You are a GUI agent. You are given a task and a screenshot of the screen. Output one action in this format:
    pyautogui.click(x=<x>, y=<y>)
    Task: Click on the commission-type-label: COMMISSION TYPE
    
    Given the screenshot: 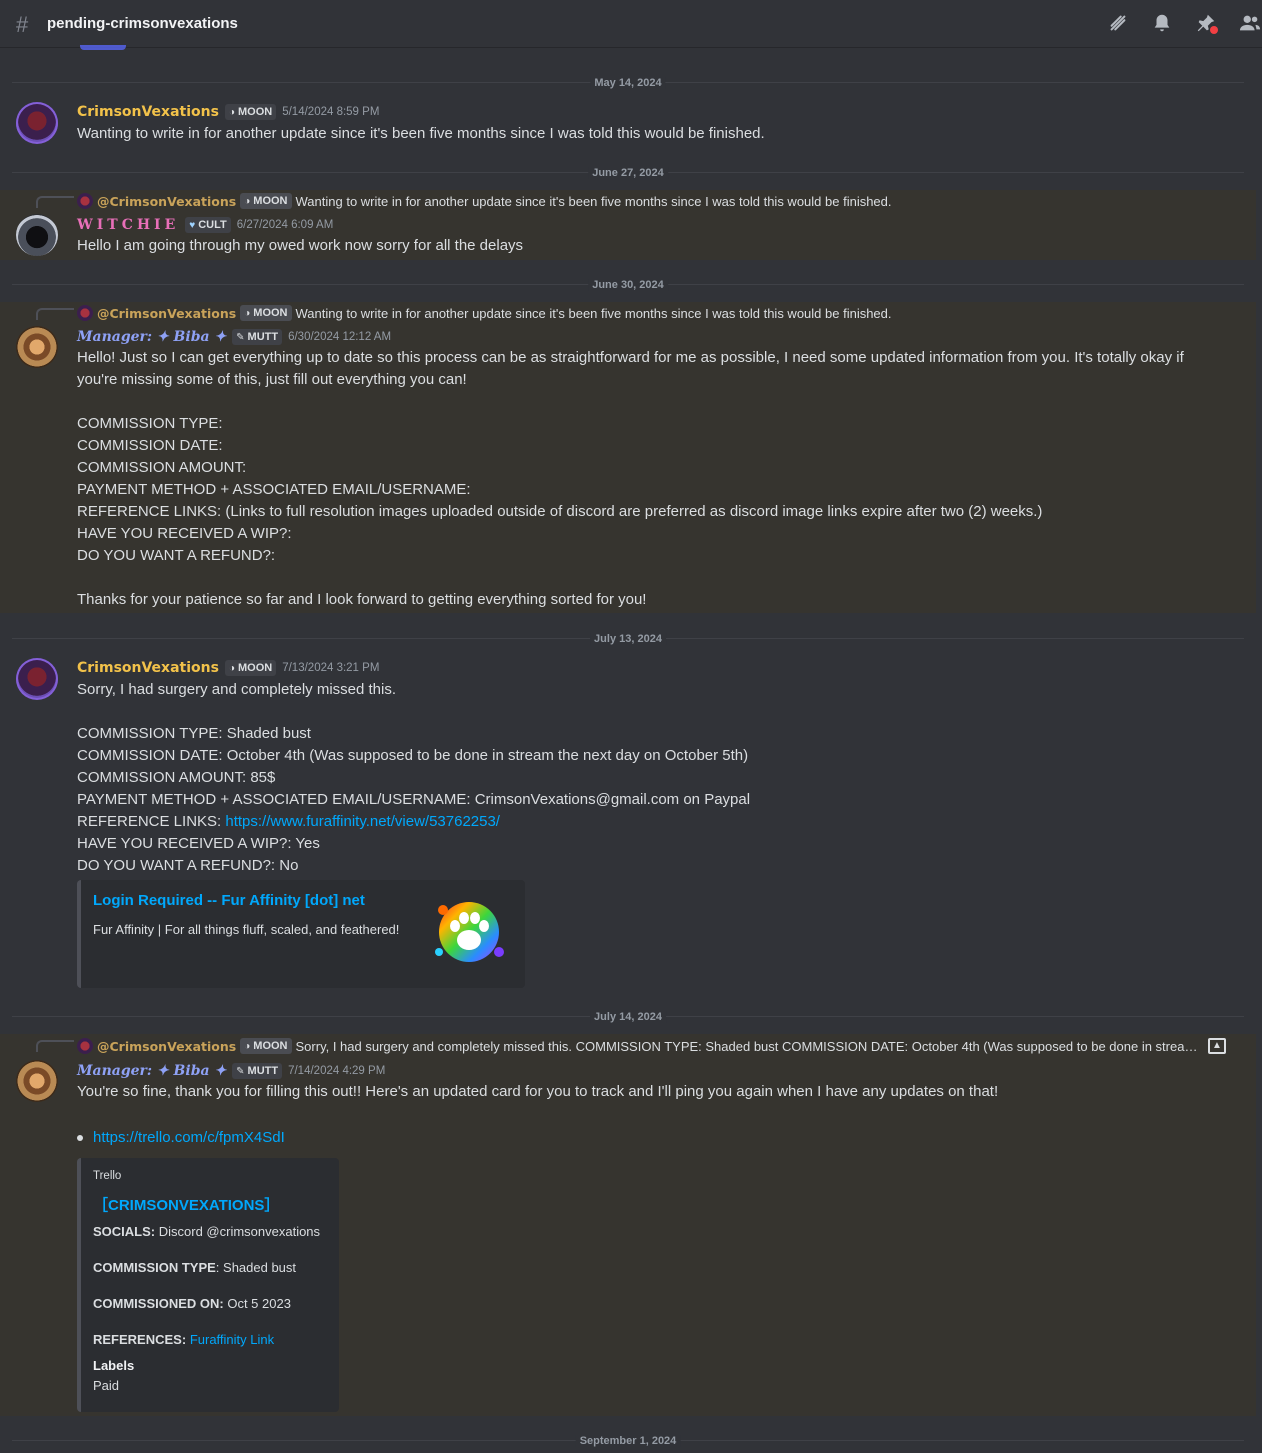 What is the action you would take?
    pyautogui.click(x=154, y=1267)
    